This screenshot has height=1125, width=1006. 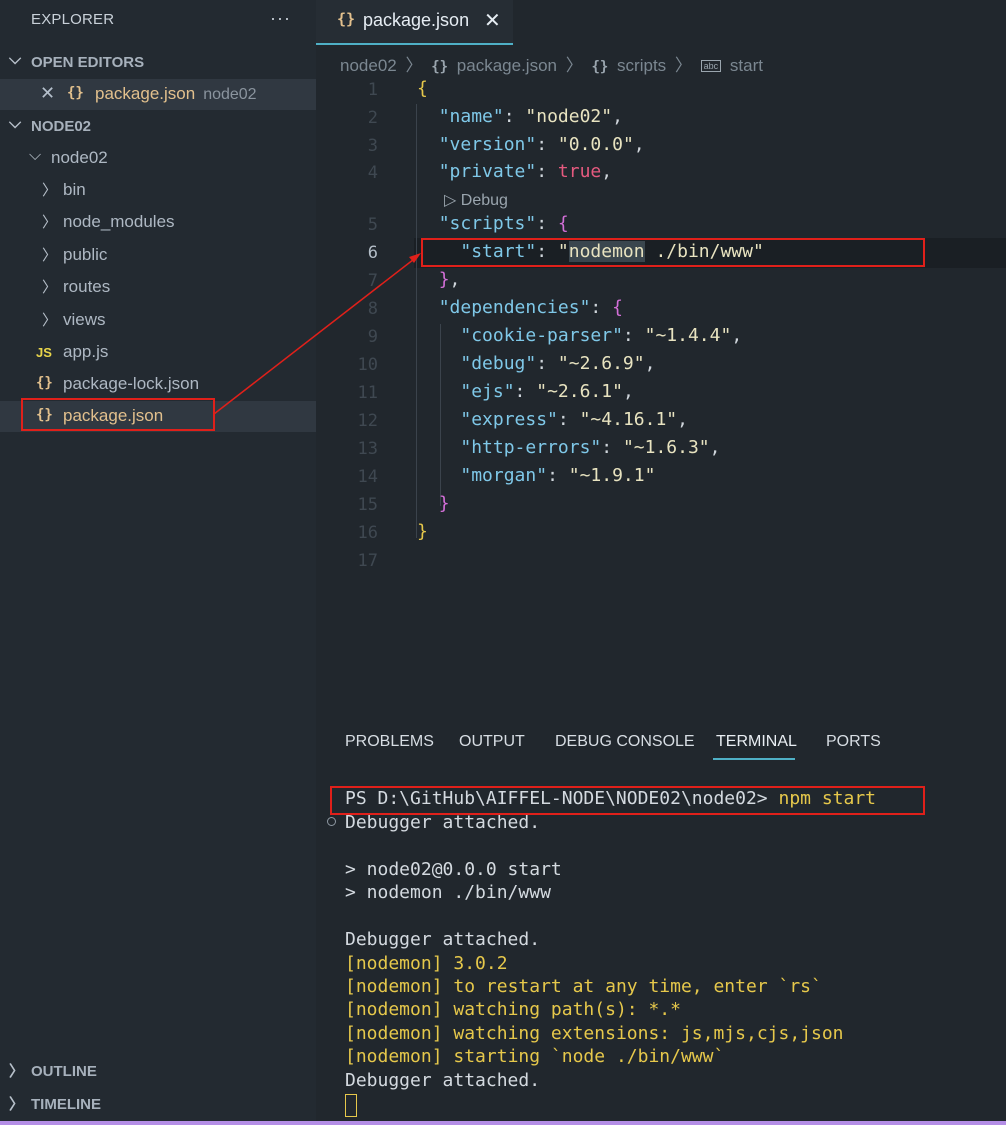 I want to click on annotation-box-npm-start, so click(x=627, y=800).